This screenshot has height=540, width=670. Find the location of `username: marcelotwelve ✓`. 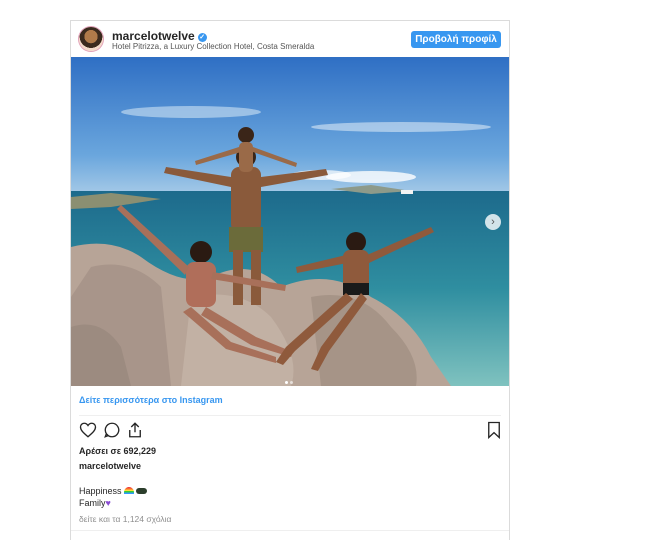

username: marcelotwelve ✓ is located at coordinates (159, 36).